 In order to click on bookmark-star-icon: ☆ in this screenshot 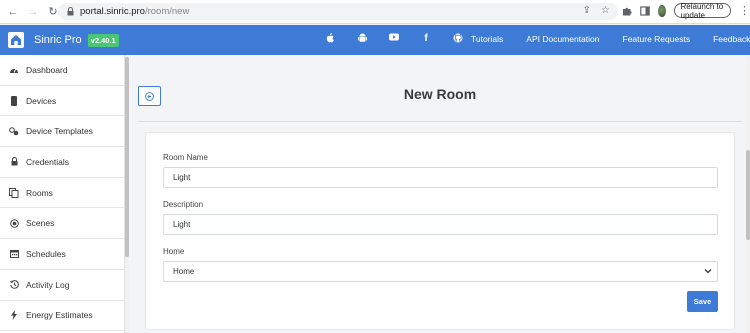, I will do `click(605, 10)`.